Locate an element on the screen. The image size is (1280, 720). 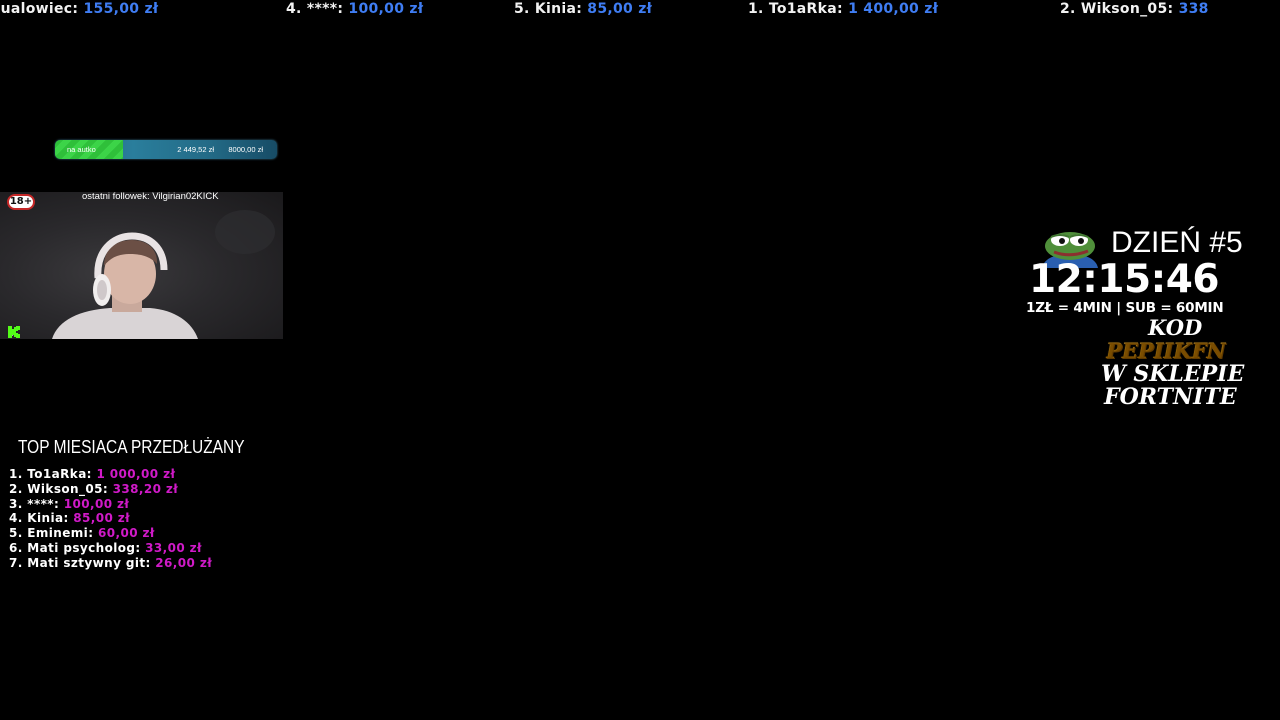
ticker-name: 2. Wikson_05: is located at coordinates (1117, 9).